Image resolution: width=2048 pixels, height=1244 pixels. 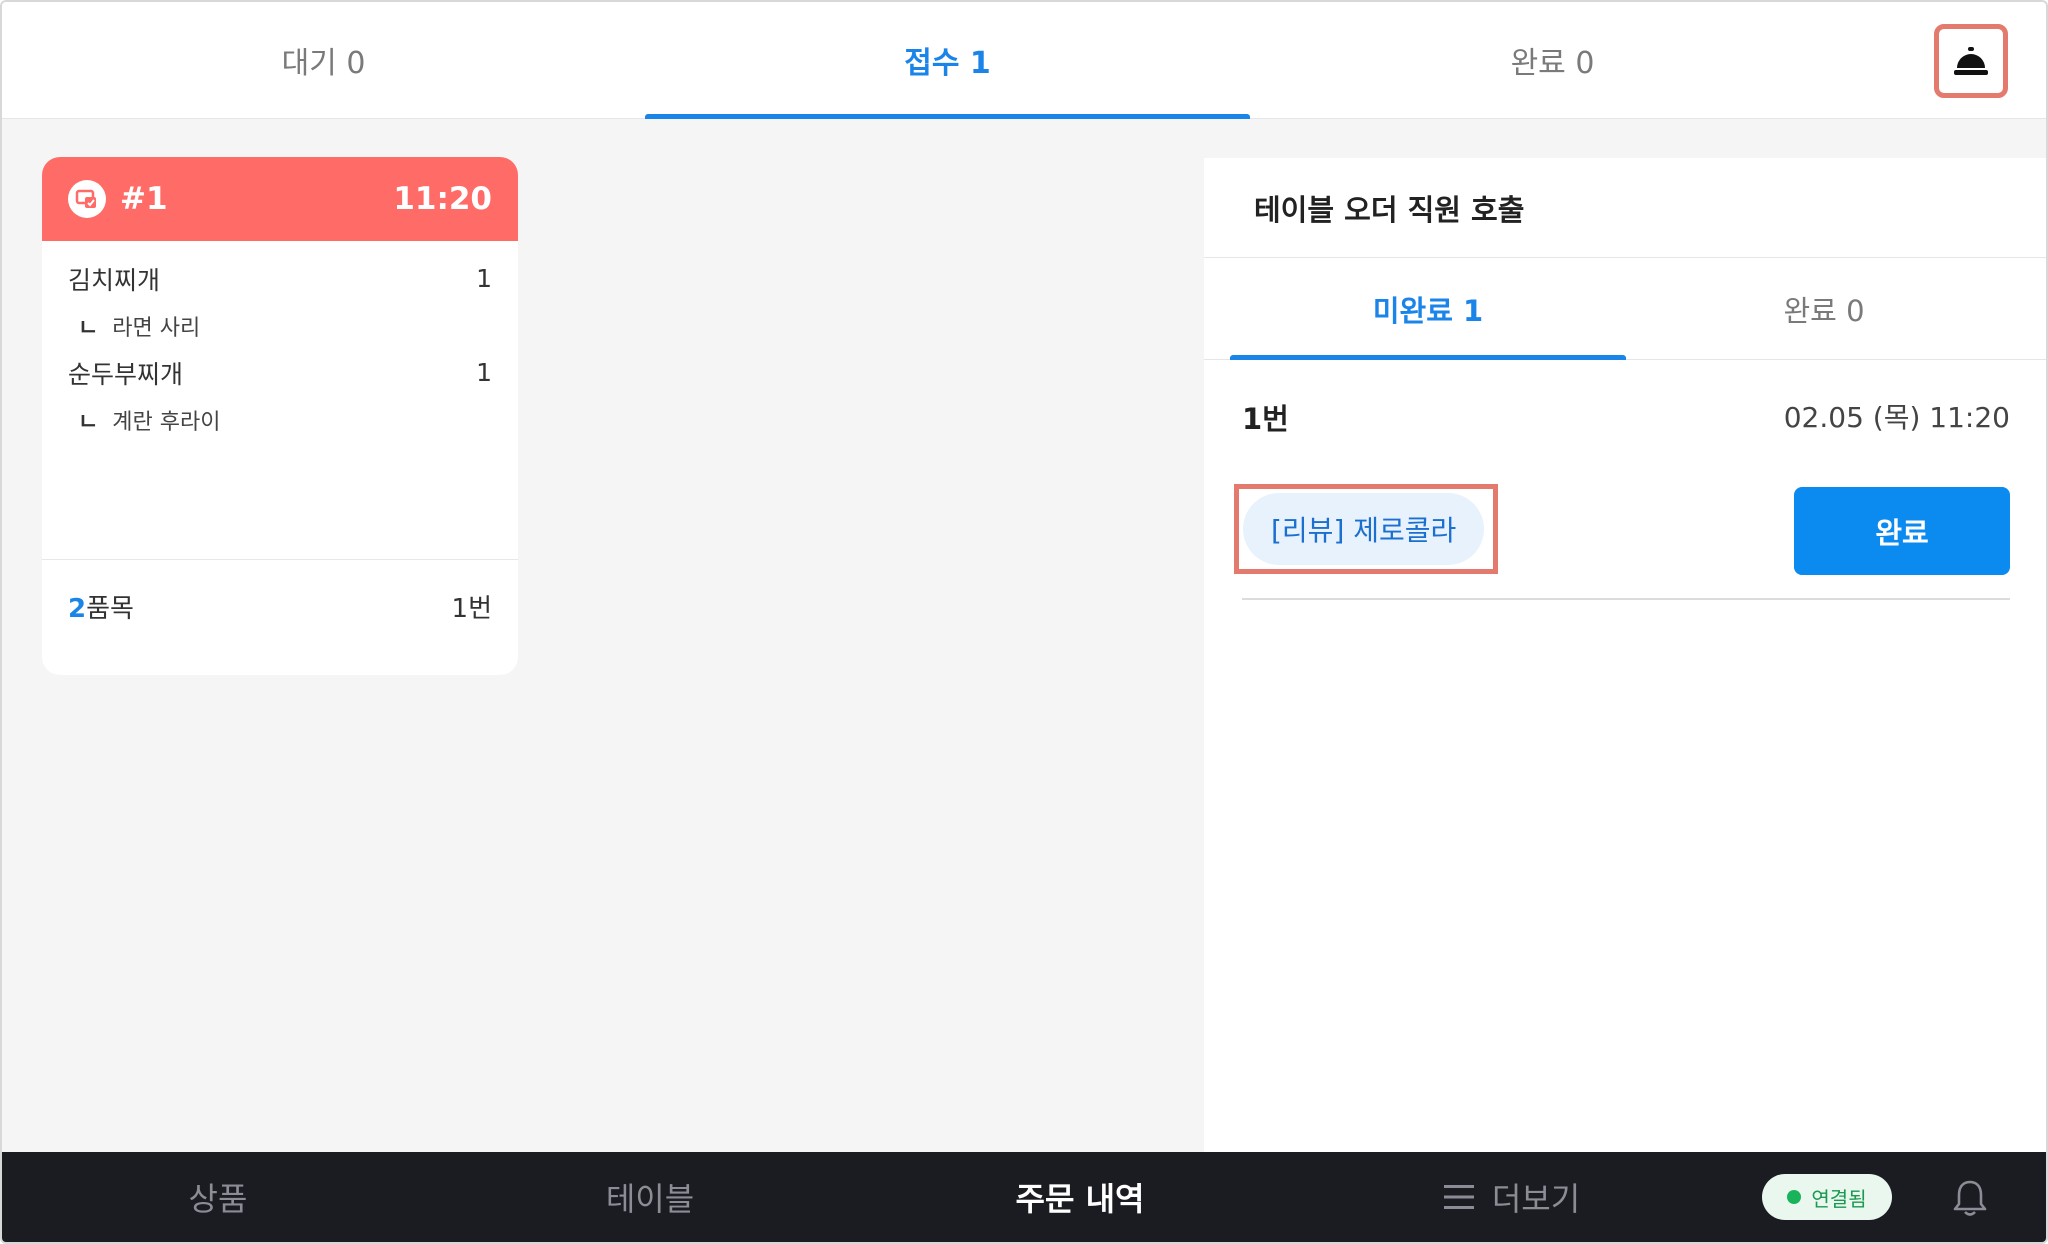 I want to click on nav-products: 상품, so click(x=218, y=1197).